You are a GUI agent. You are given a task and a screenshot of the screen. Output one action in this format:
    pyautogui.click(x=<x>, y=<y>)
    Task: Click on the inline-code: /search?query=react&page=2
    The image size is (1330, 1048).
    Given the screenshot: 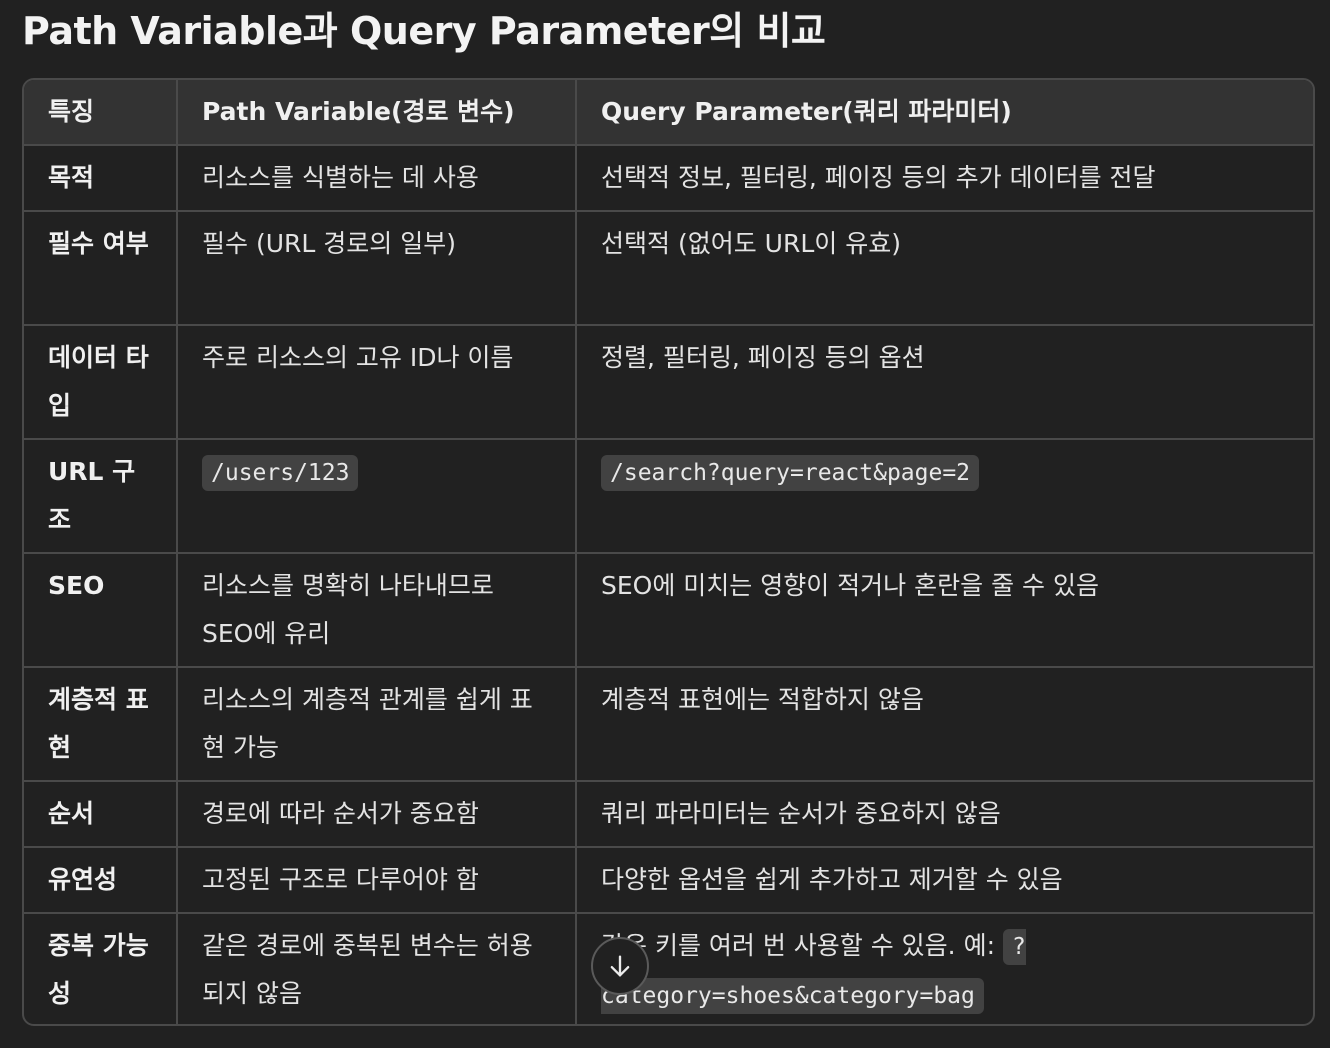 What is the action you would take?
    pyautogui.click(x=790, y=473)
    